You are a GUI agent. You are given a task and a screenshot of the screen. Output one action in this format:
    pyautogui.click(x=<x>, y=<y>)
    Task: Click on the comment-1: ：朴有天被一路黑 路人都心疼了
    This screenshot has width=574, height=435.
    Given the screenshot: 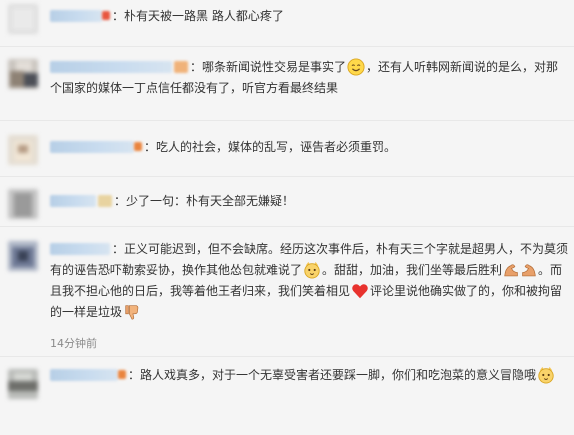 What is the action you would take?
    pyautogui.click(x=287, y=23)
    